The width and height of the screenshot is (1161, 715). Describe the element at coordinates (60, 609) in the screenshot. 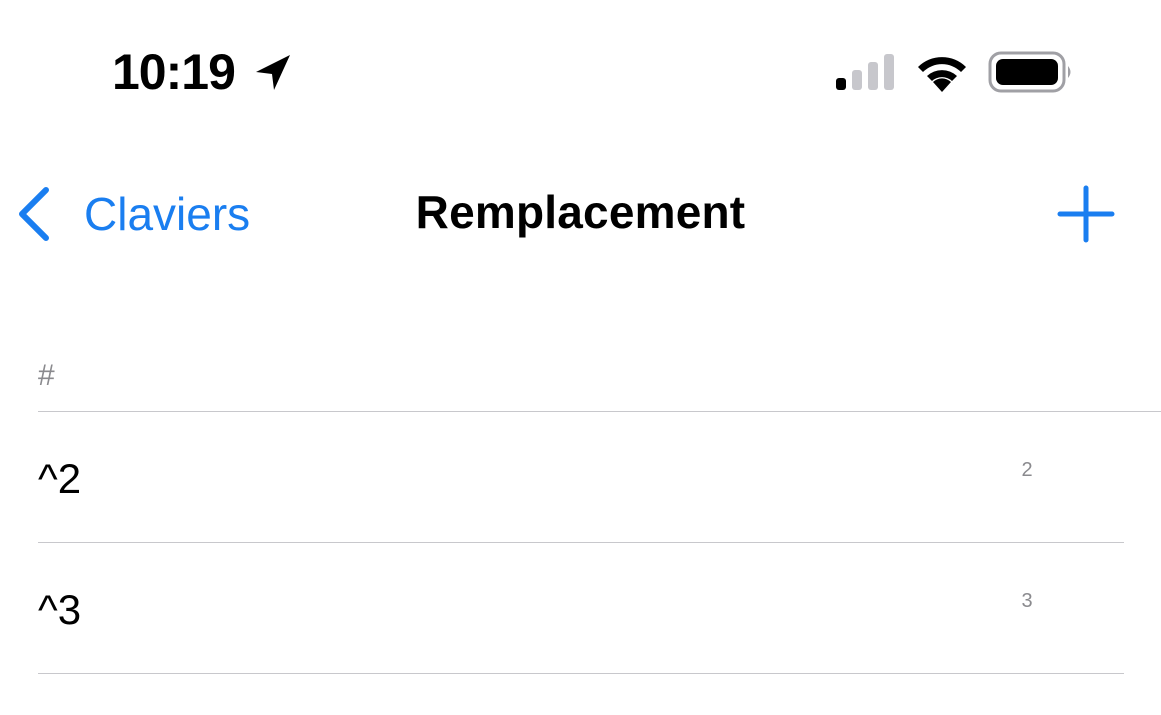

I see `row-phrase: ^3` at that location.